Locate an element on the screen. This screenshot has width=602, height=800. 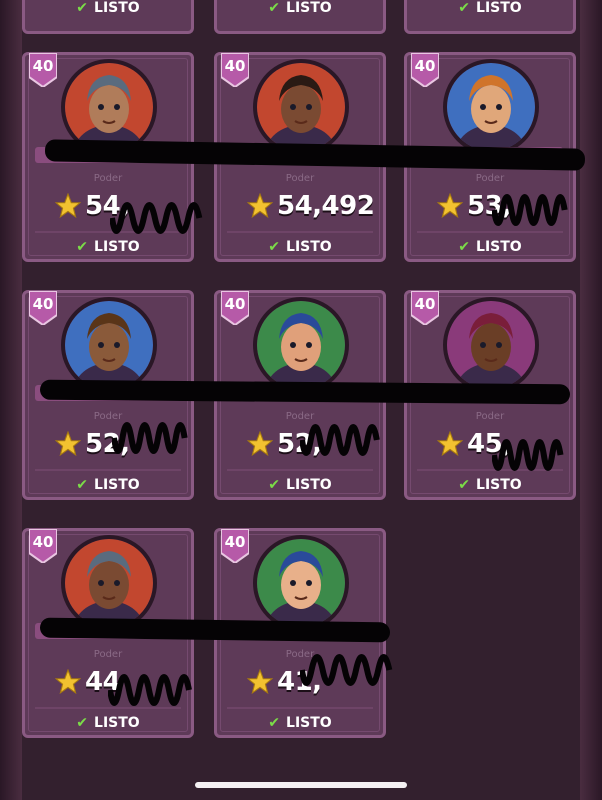
home-indicator is located at coordinates (301, 785).